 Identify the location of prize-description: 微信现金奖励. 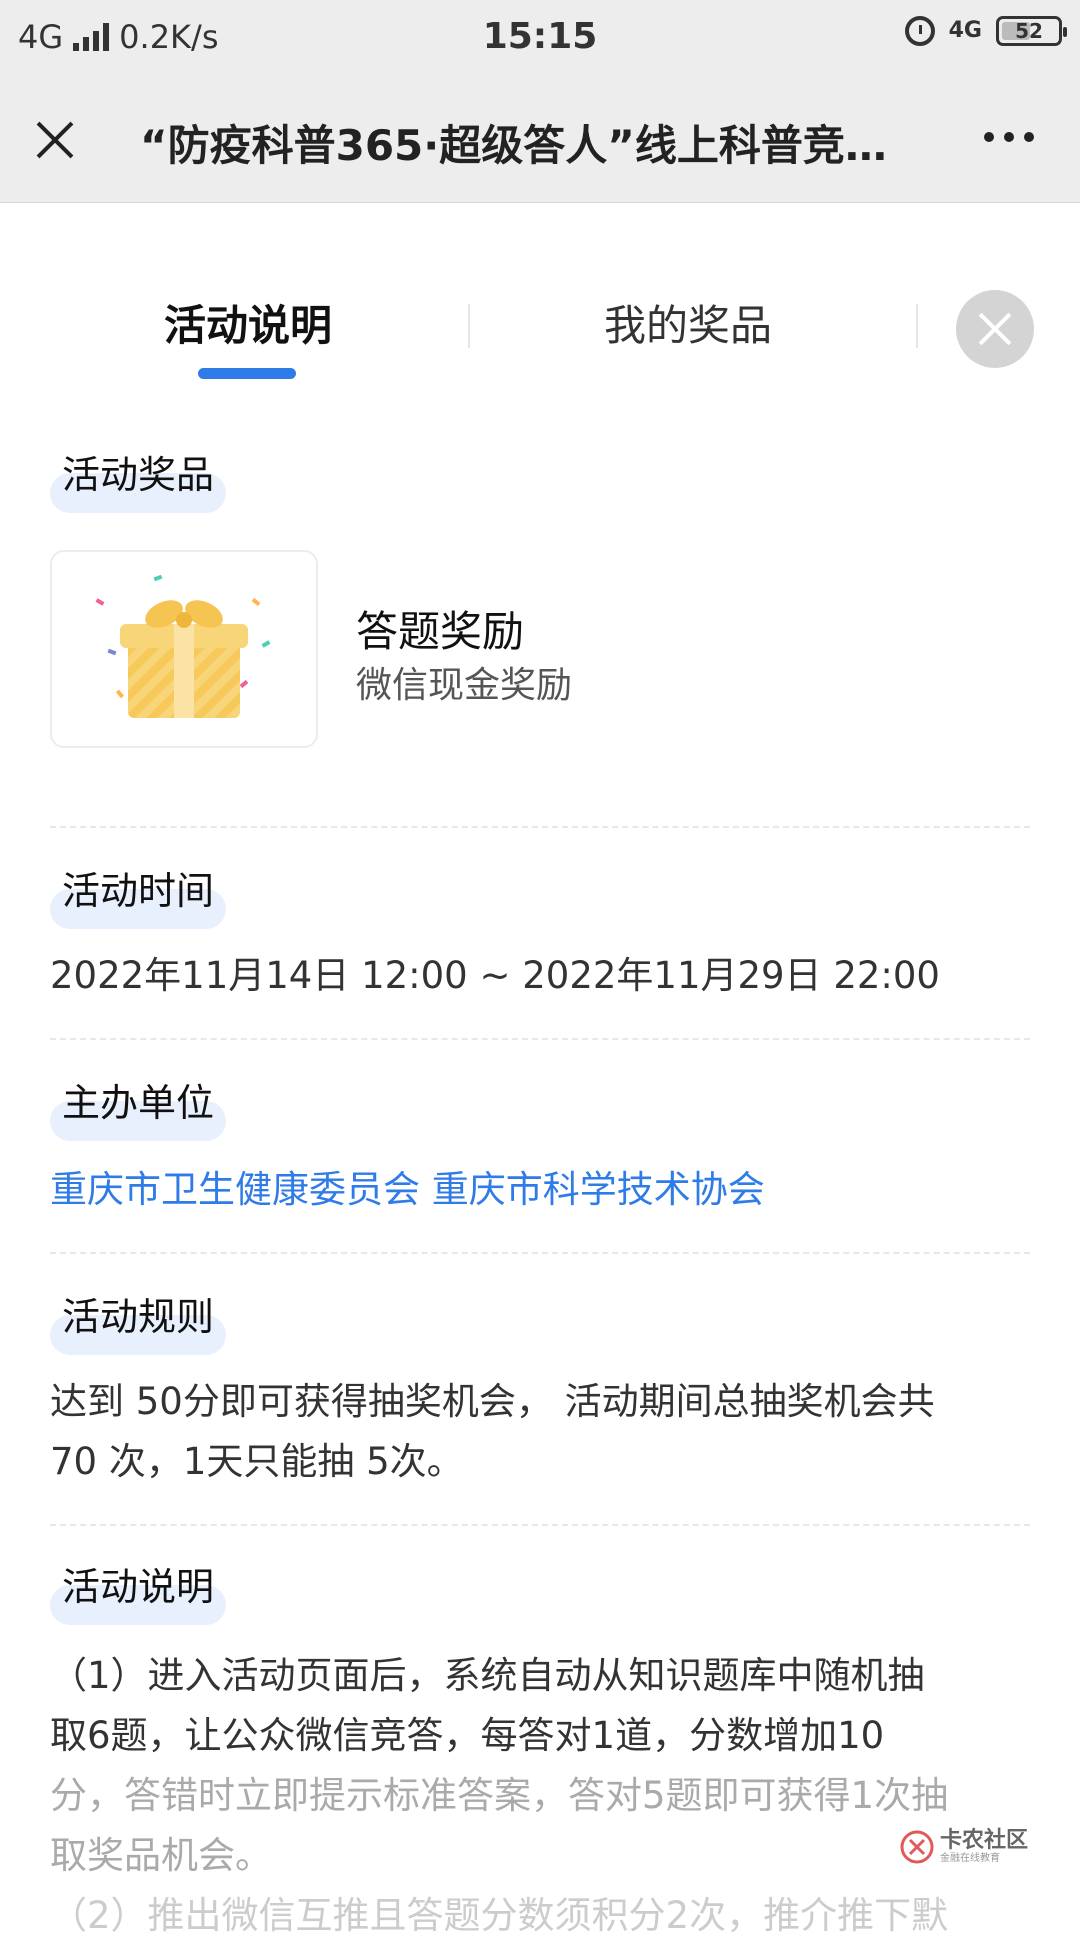
(464, 685).